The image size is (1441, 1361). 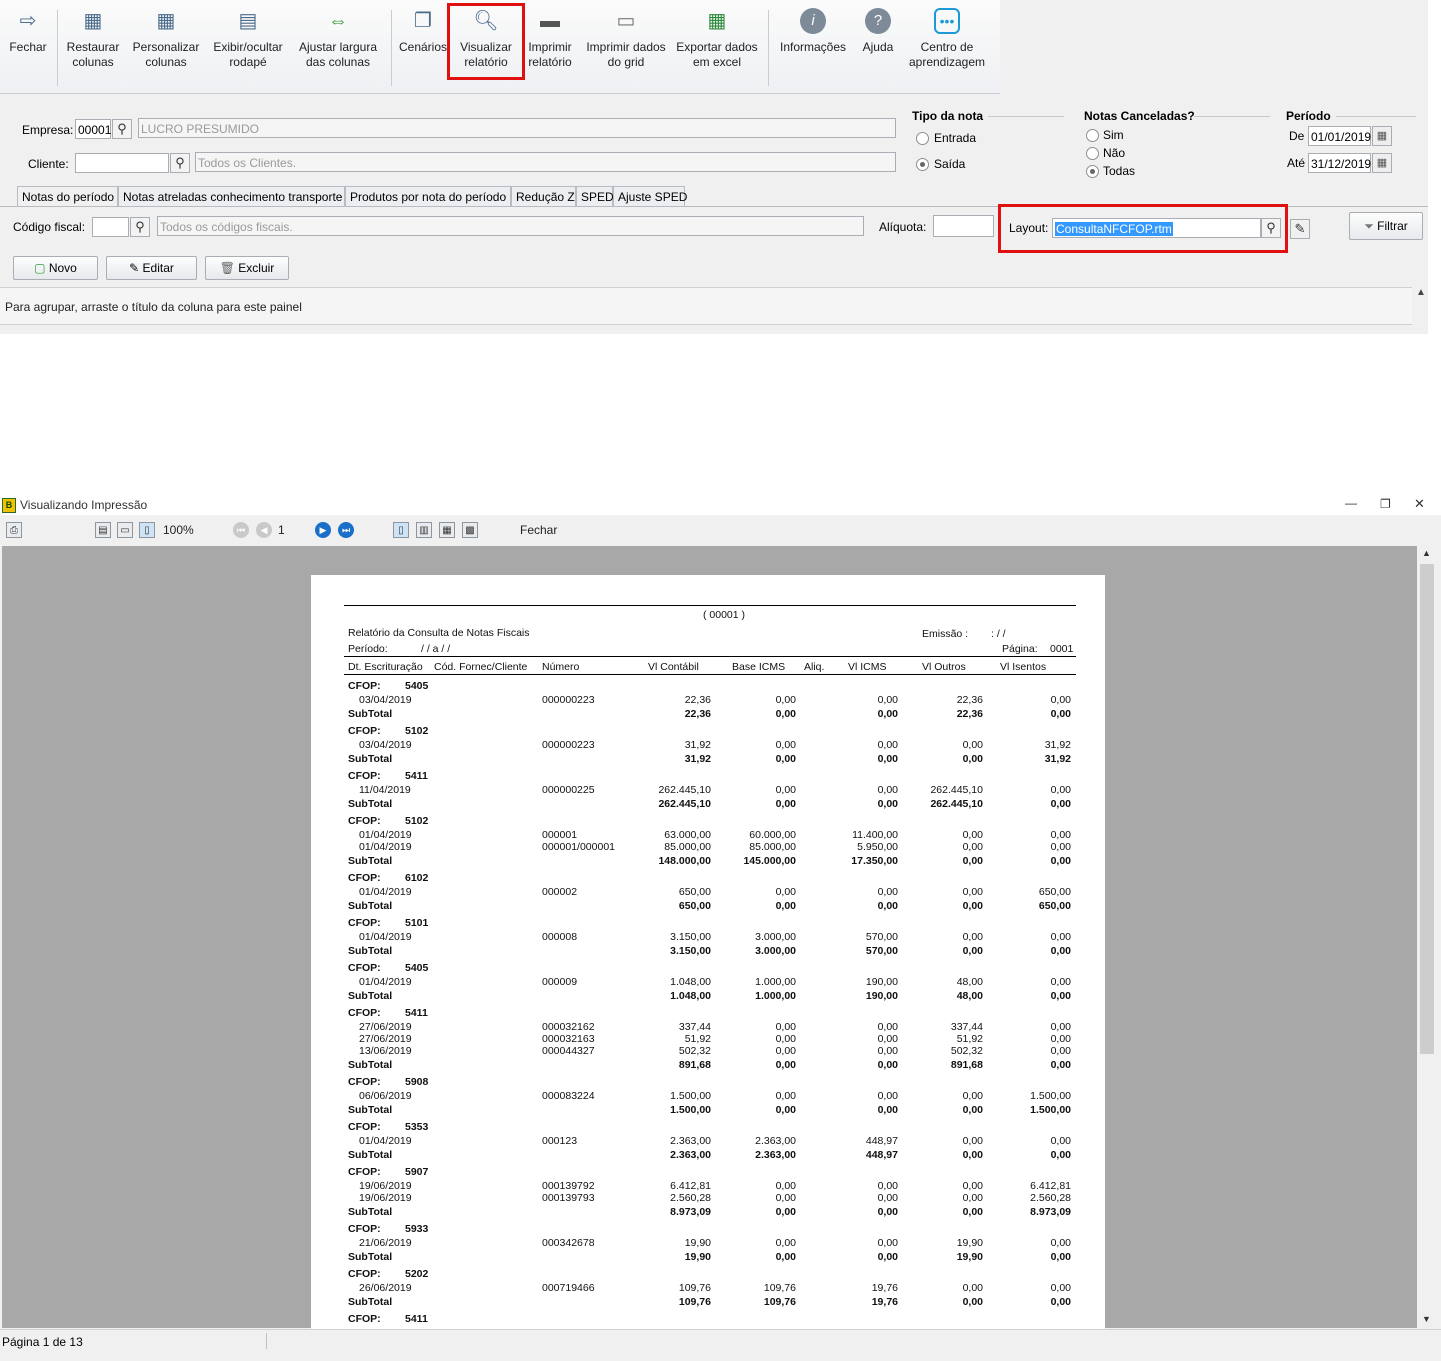 What do you see at coordinates (1339, 136) in the screenshot?
I see `data-de-input: 01/01/2019` at bounding box center [1339, 136].